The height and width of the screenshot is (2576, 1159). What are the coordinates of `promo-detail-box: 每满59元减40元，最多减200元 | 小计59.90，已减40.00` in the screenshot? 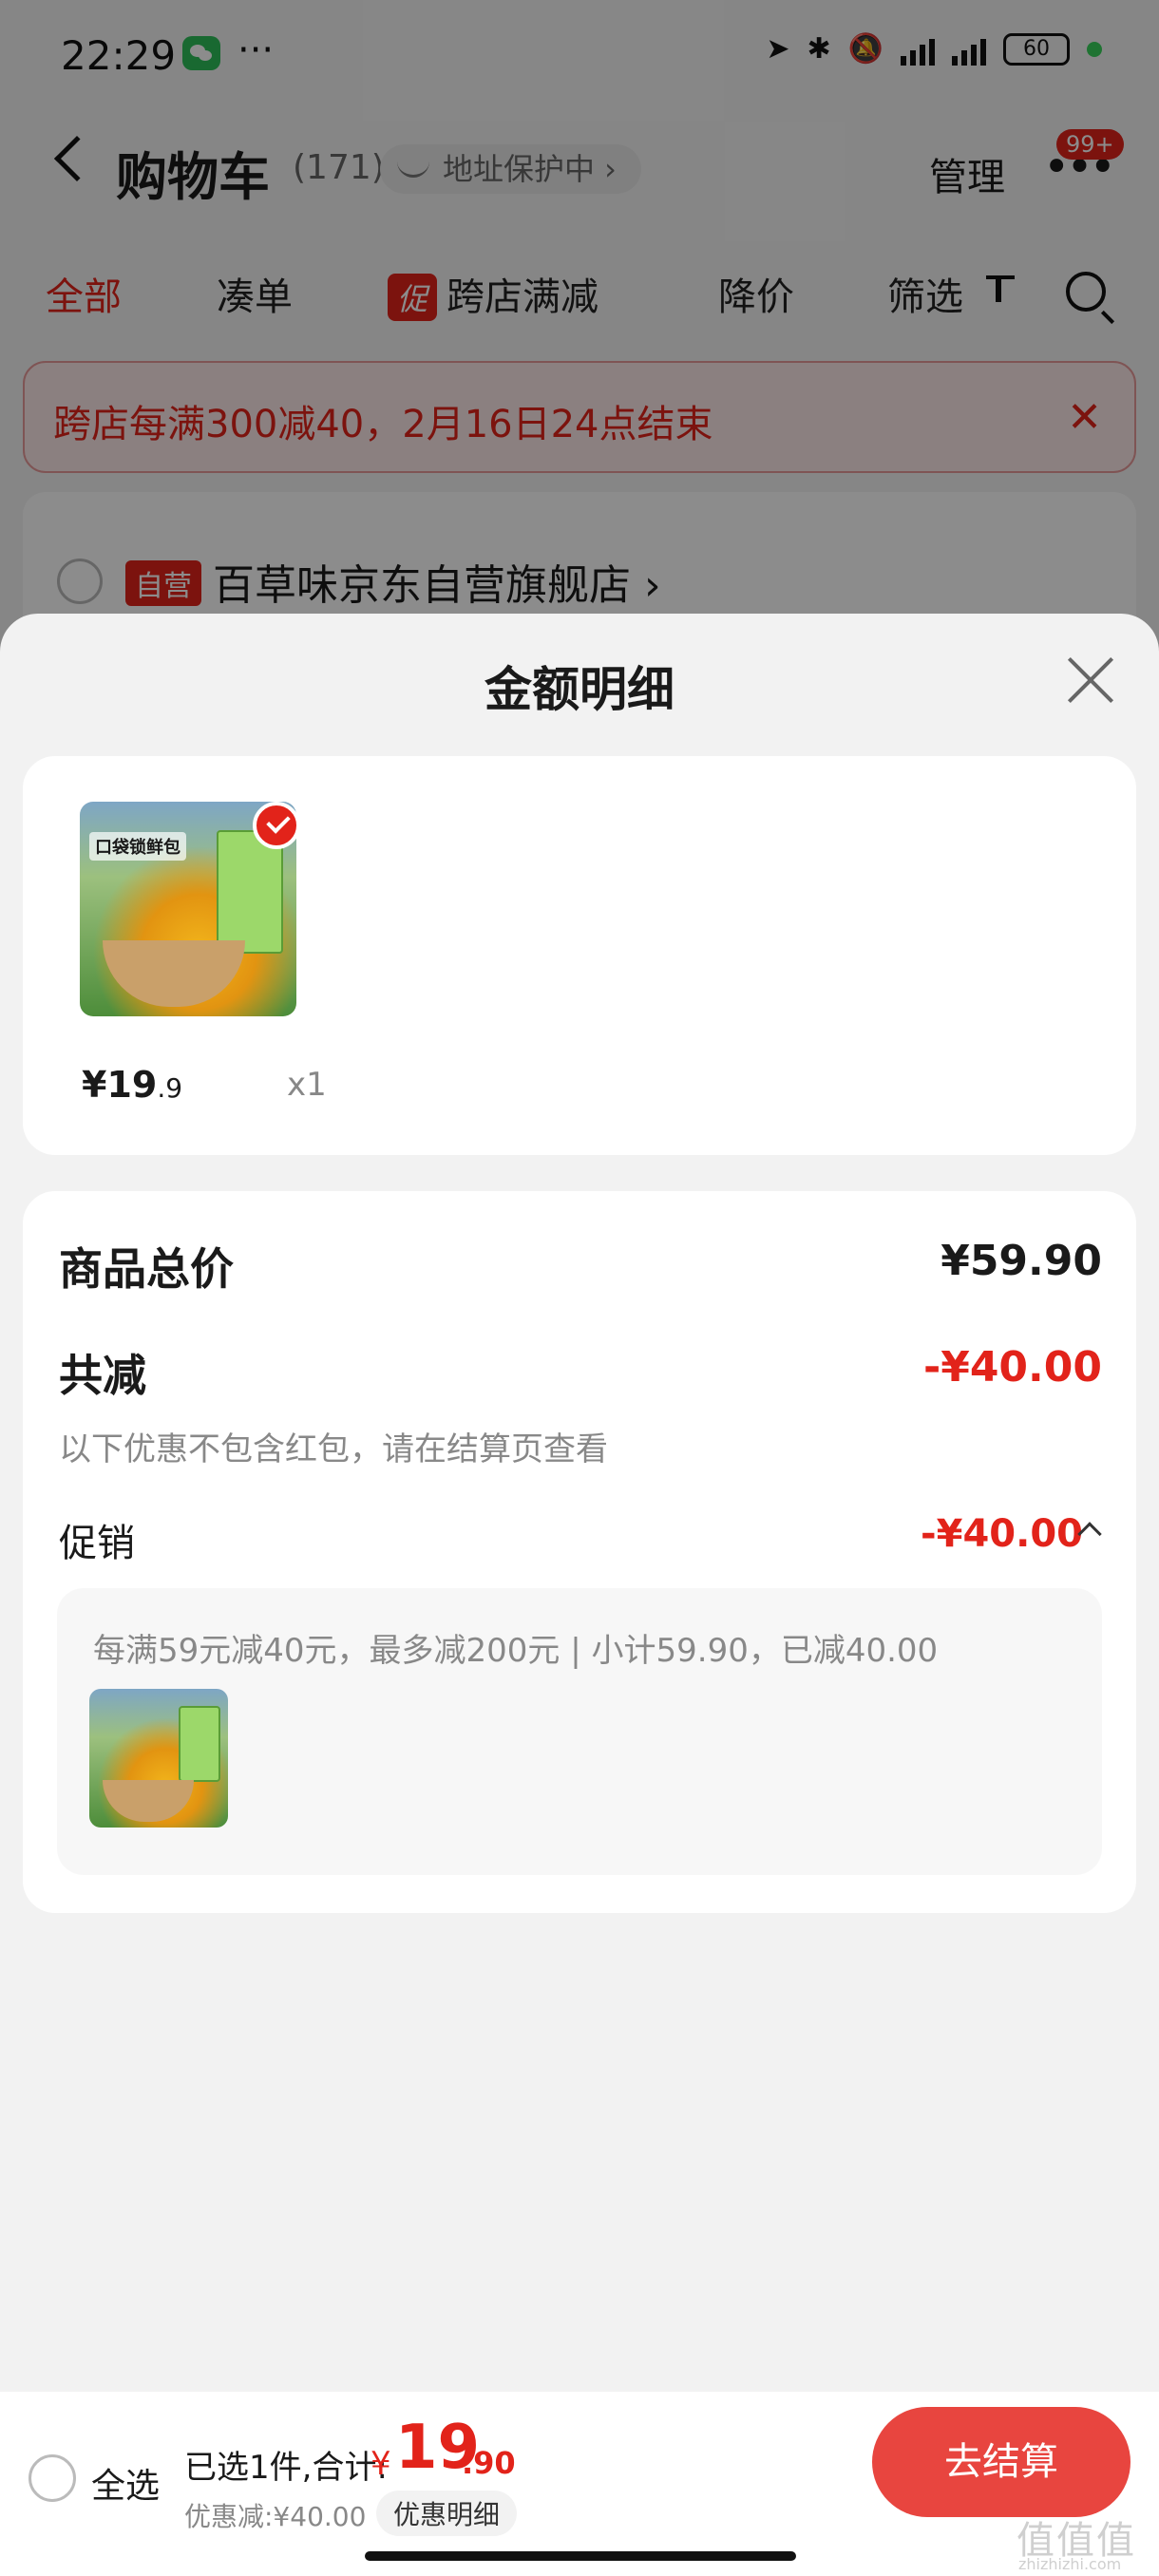 It's located at (579, 1731).